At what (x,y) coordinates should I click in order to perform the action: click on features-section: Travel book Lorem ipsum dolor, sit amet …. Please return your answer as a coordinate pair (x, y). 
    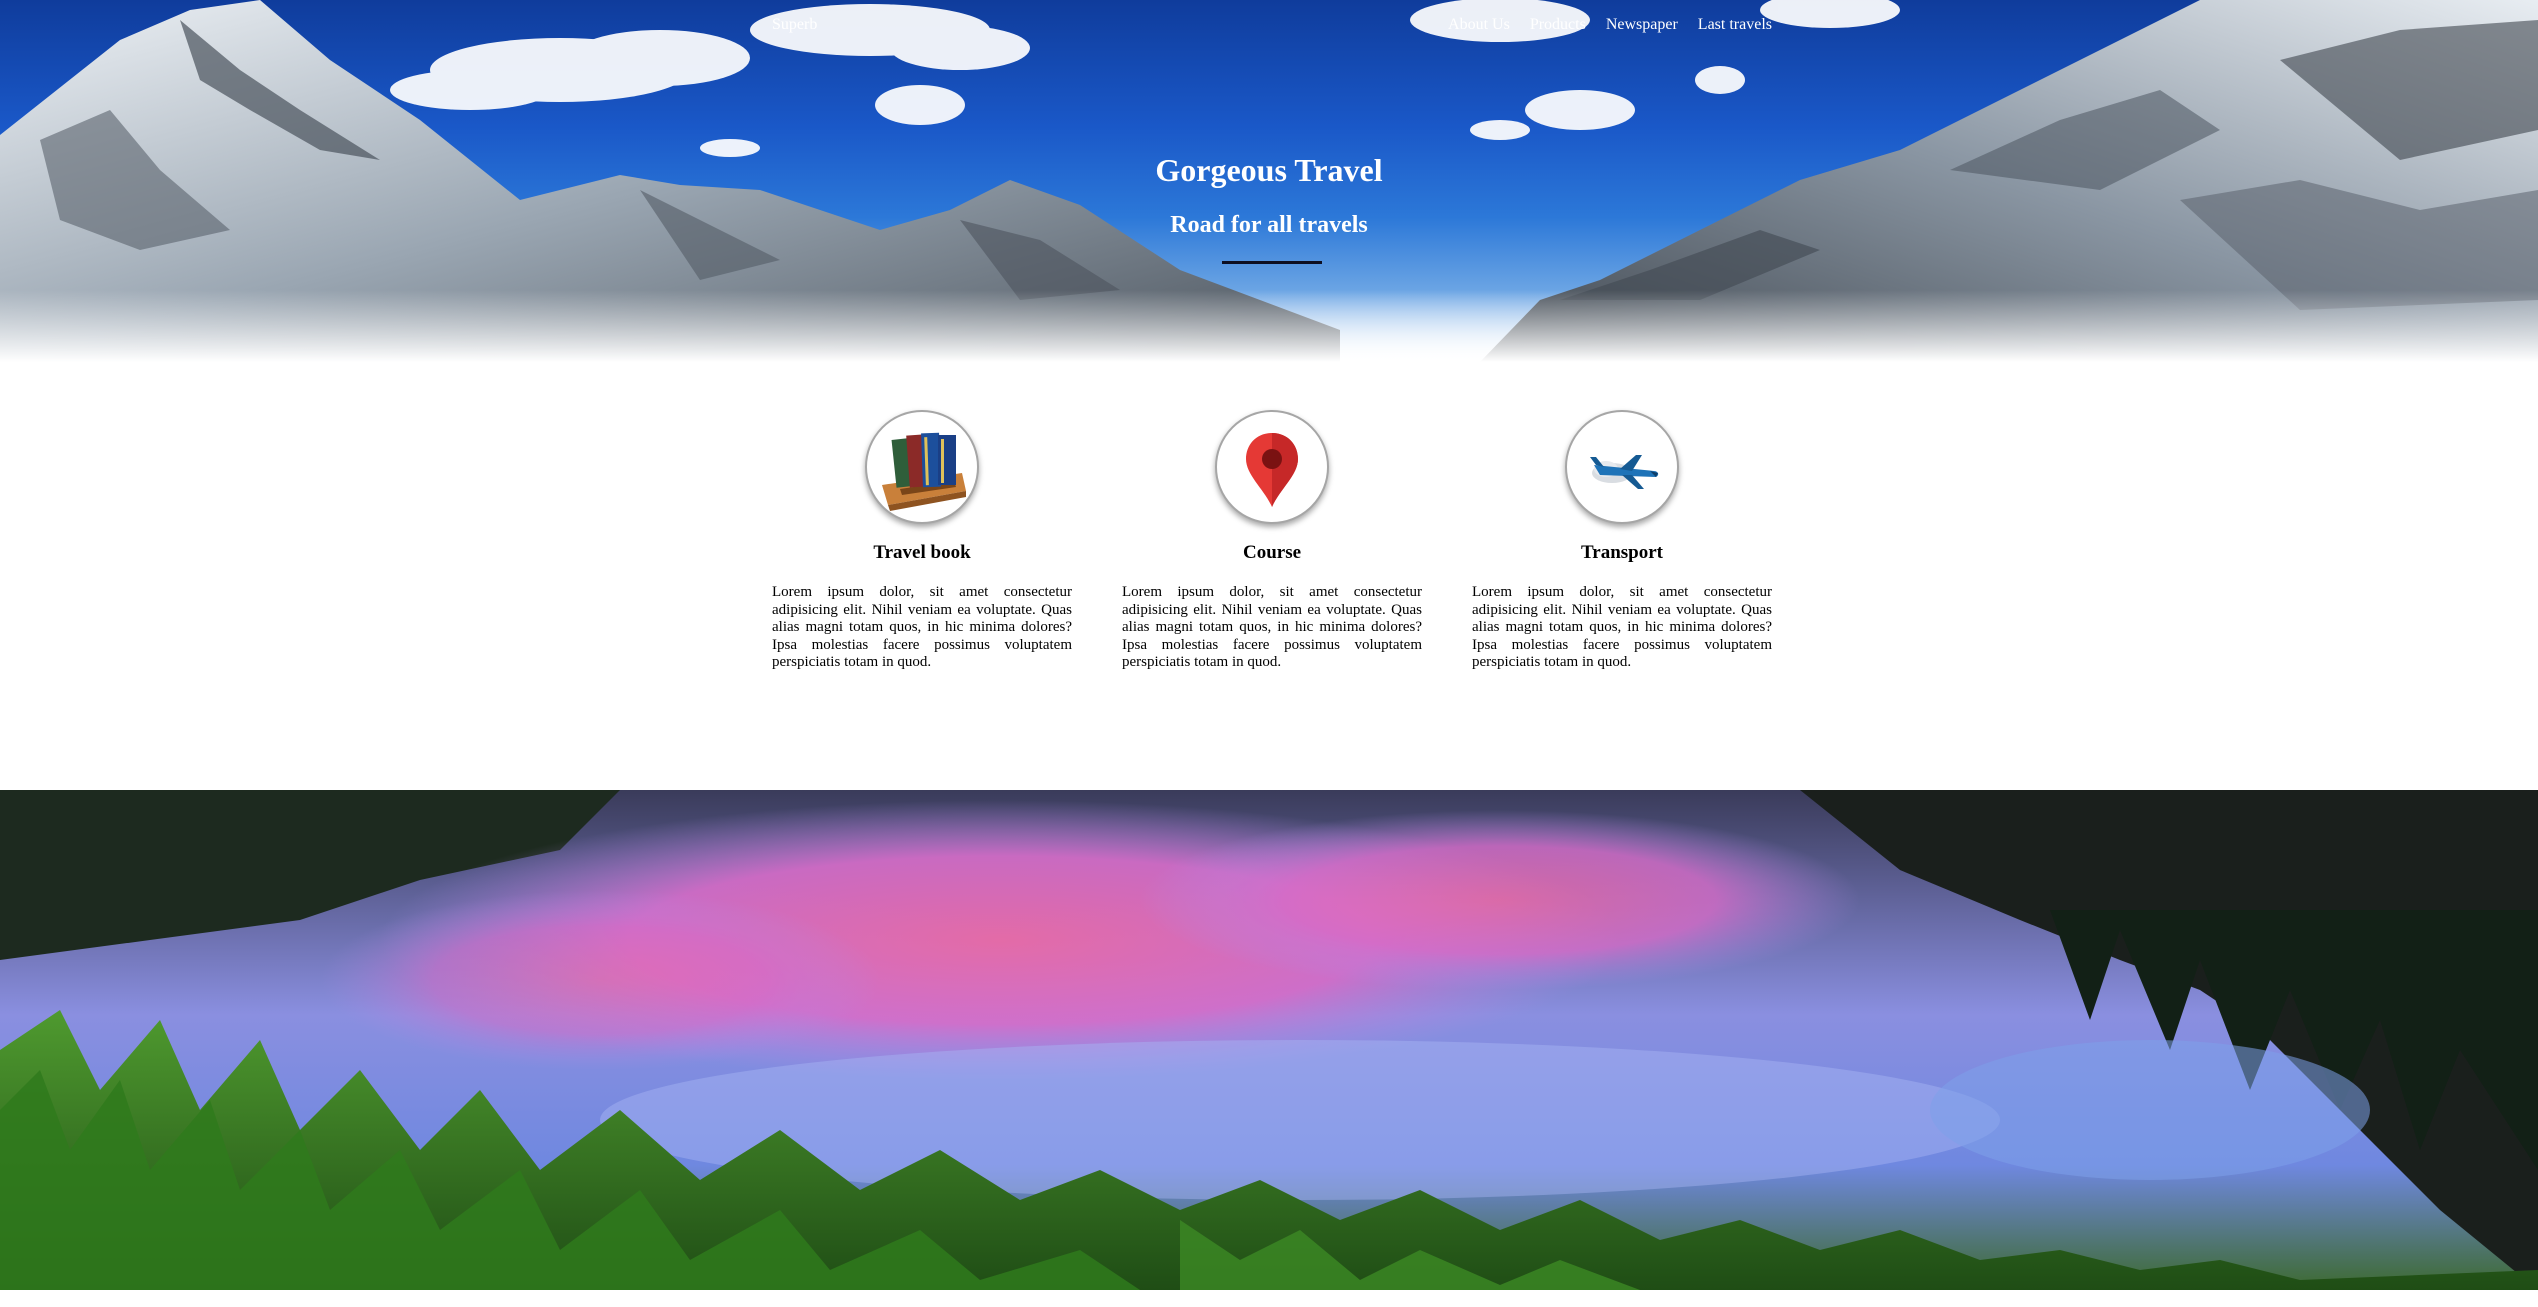
    Looking at the image, I should click on (1272, 555).